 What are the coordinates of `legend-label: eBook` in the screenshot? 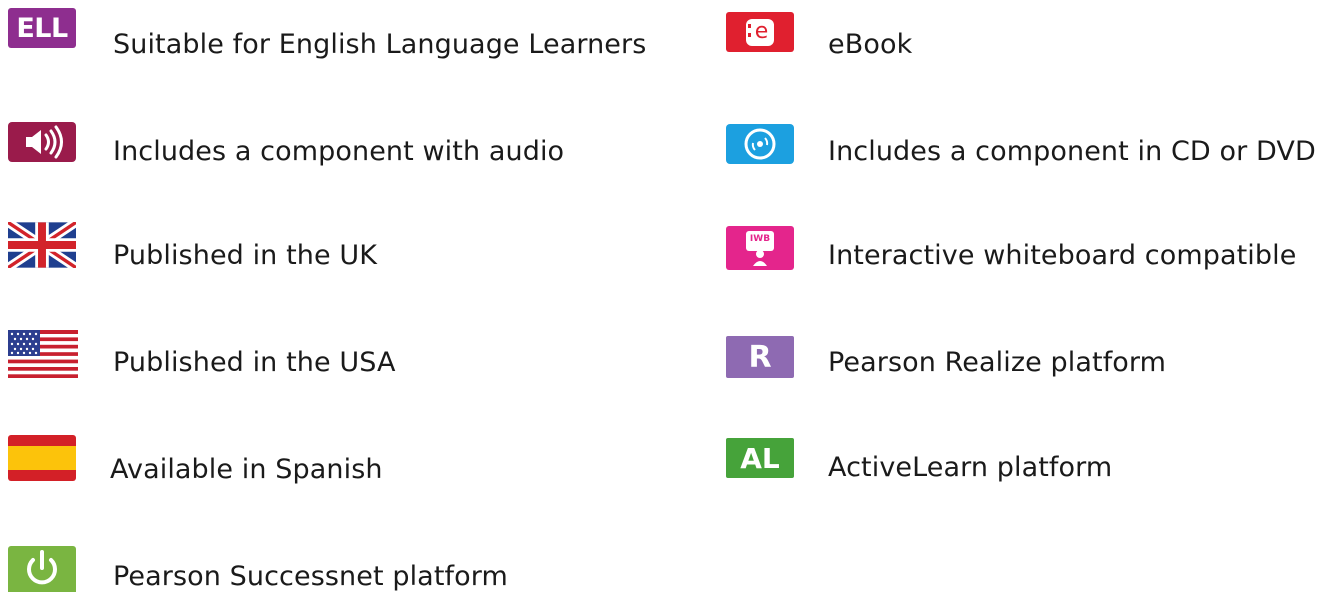 It's located at (870, 44).